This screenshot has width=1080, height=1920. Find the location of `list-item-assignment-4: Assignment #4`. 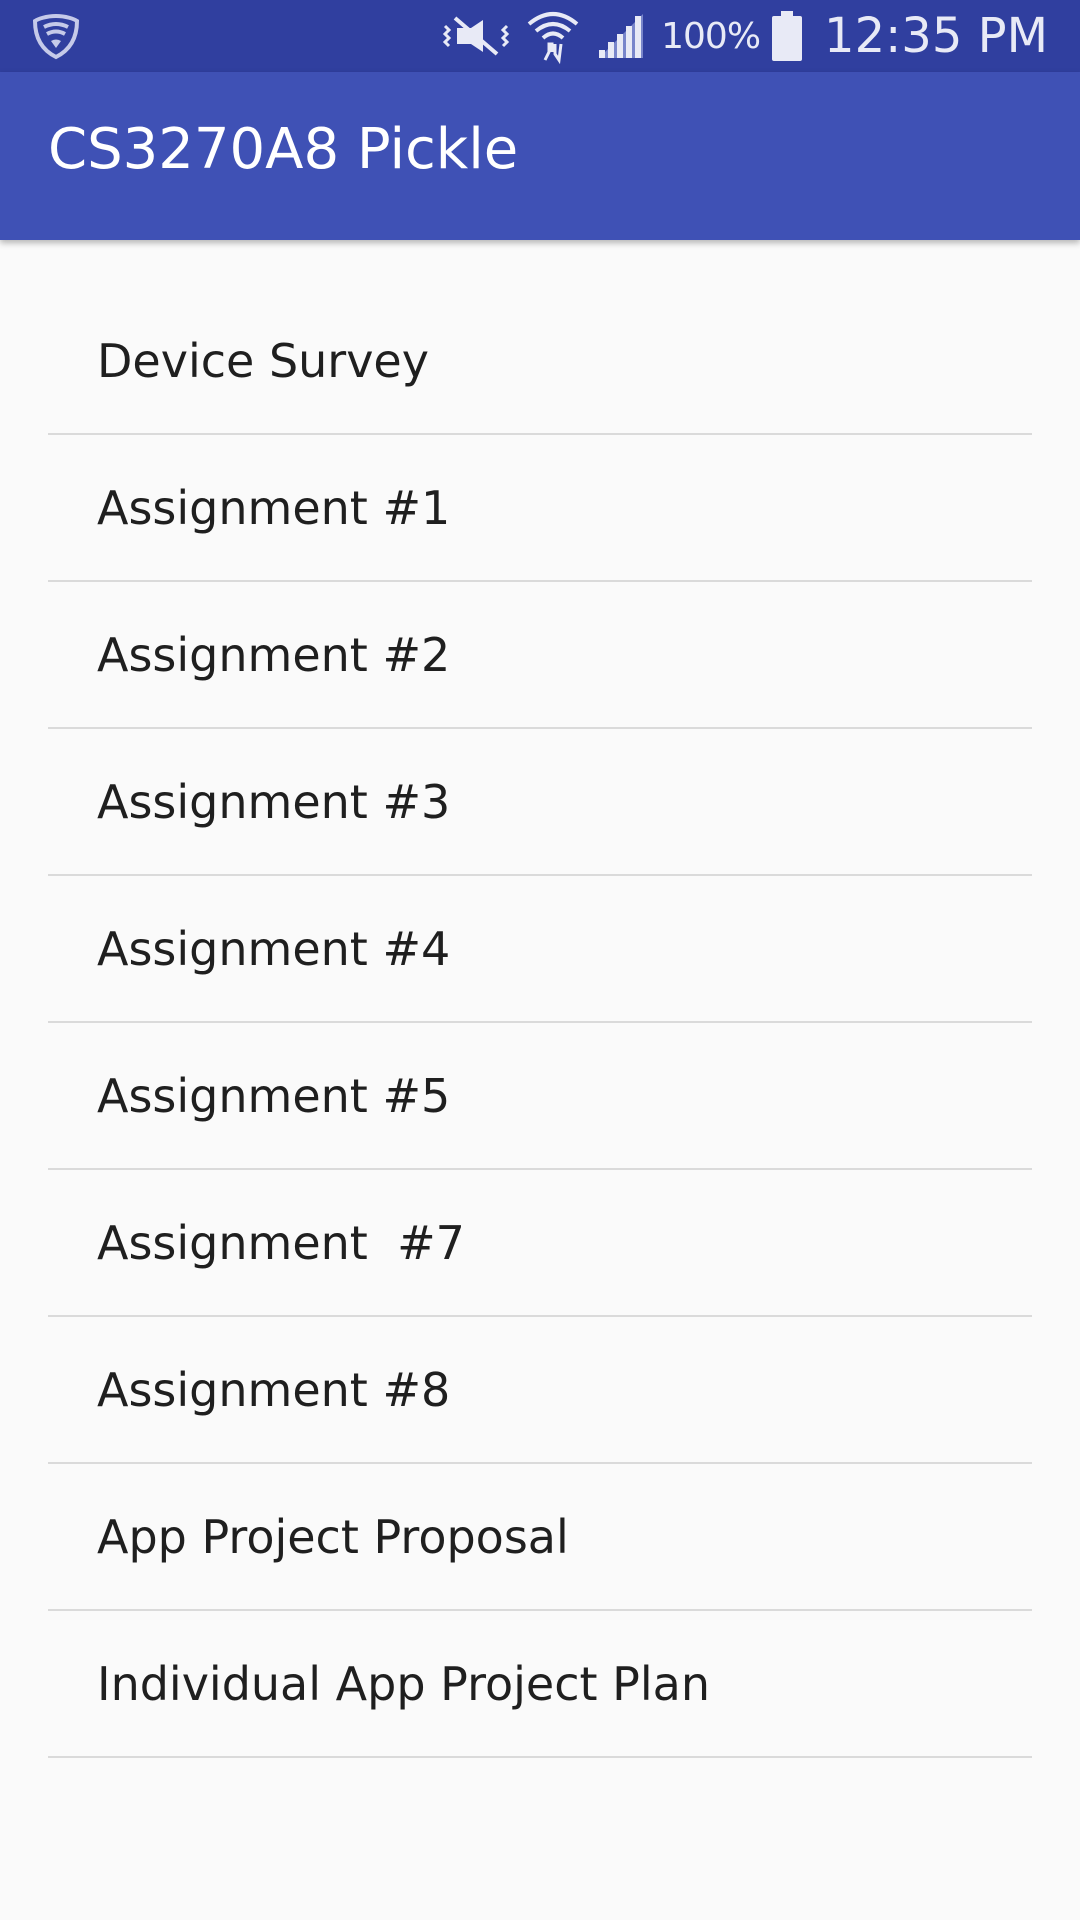

list-item-assignment-4: Assignment #4 is located at coordinates (540, 949).